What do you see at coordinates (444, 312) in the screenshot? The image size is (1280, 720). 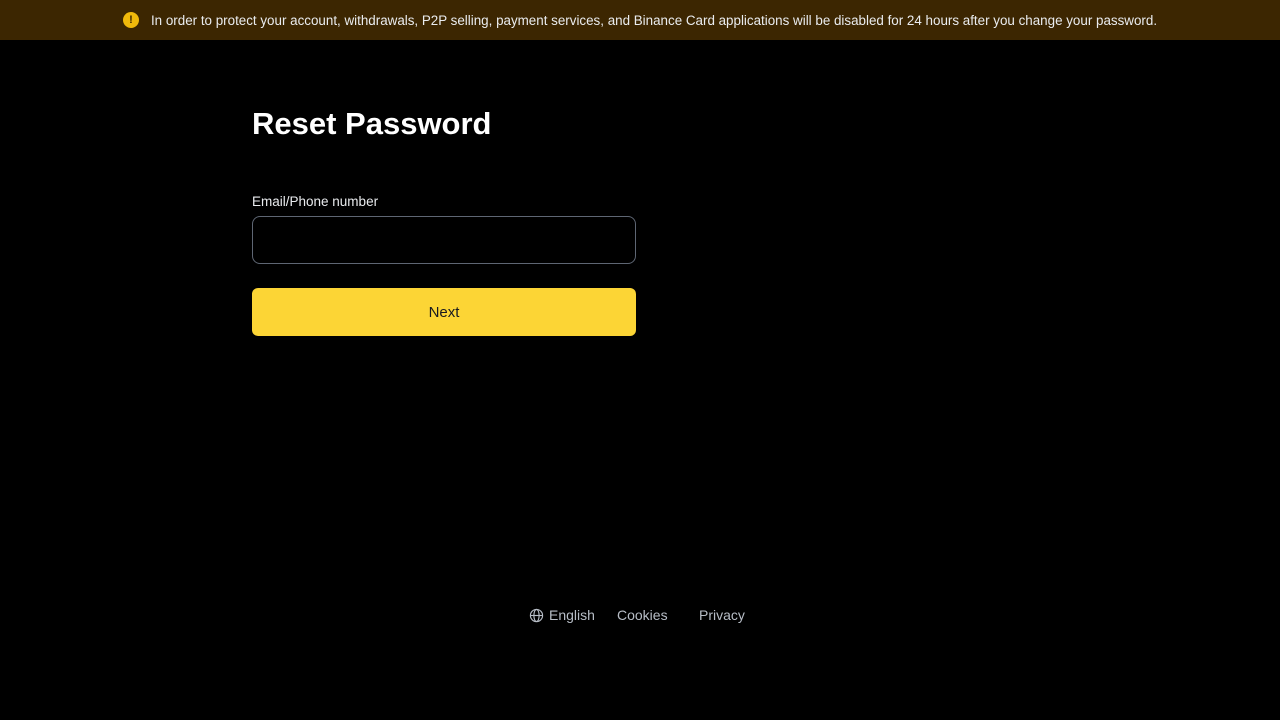 I see `next-button: Next` at bounding box center [444, 312].